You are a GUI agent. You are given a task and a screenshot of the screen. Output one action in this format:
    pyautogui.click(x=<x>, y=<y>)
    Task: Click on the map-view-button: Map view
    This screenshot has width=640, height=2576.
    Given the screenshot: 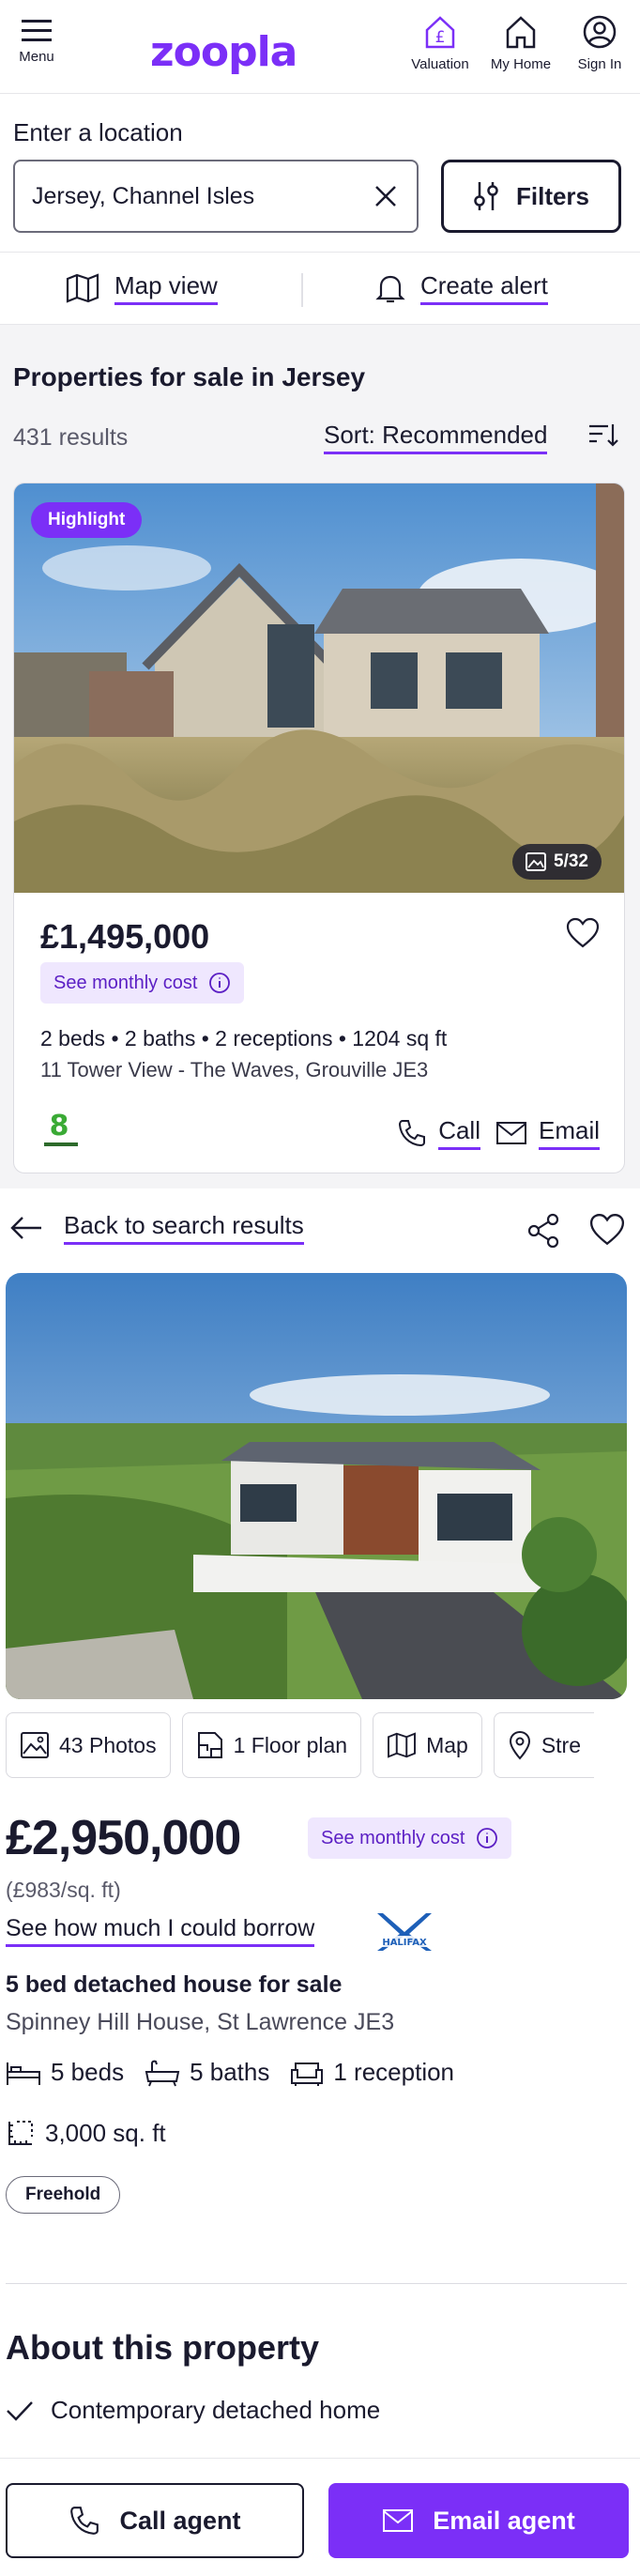 What is the action you would take?
    pyautogui.click(x=142, y=288)
    